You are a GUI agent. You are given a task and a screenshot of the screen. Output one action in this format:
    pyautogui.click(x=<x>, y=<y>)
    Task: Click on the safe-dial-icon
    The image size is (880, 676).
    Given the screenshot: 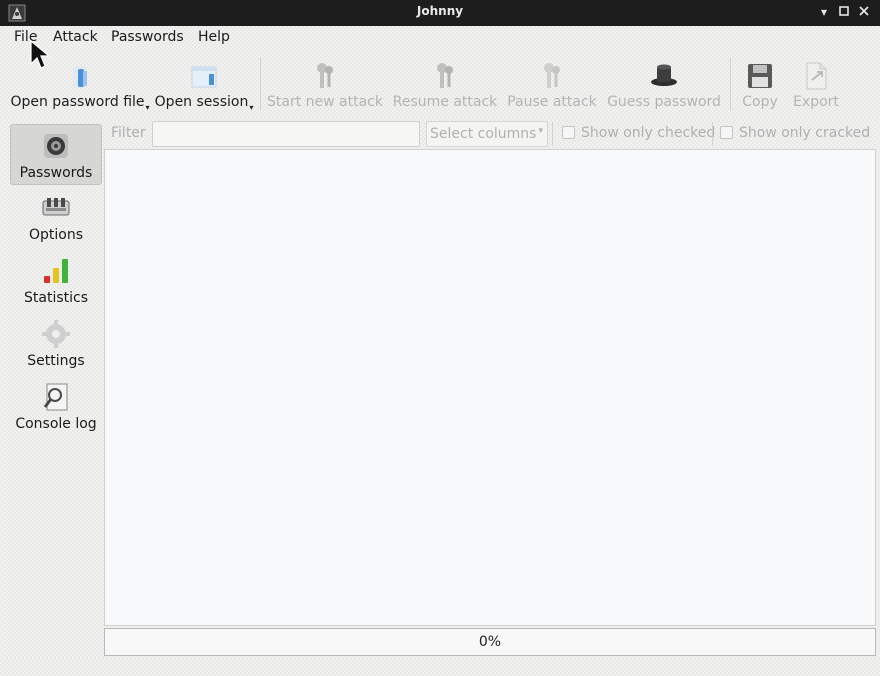 What is the action you would take?
    pyautogui.click(x=56, y=146)
    